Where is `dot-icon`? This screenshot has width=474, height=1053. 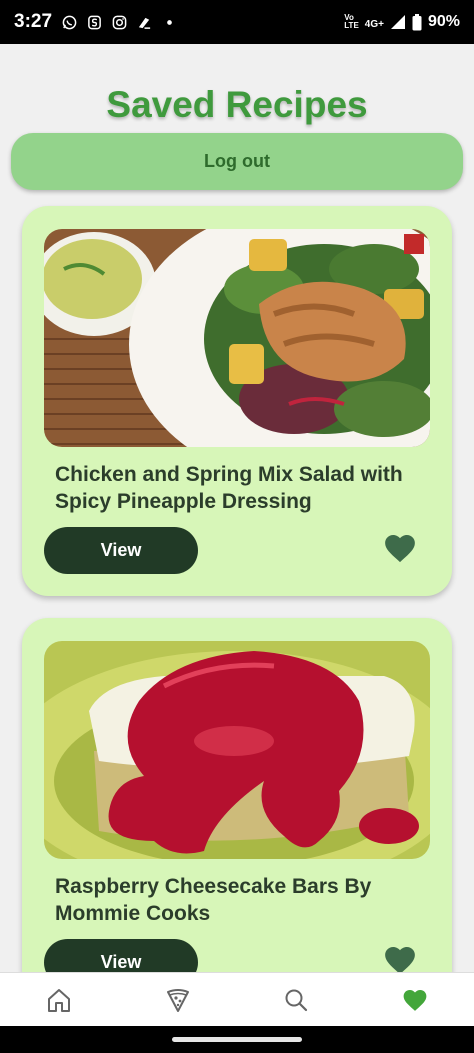 dot-icon is located at coordinates (169, 22).